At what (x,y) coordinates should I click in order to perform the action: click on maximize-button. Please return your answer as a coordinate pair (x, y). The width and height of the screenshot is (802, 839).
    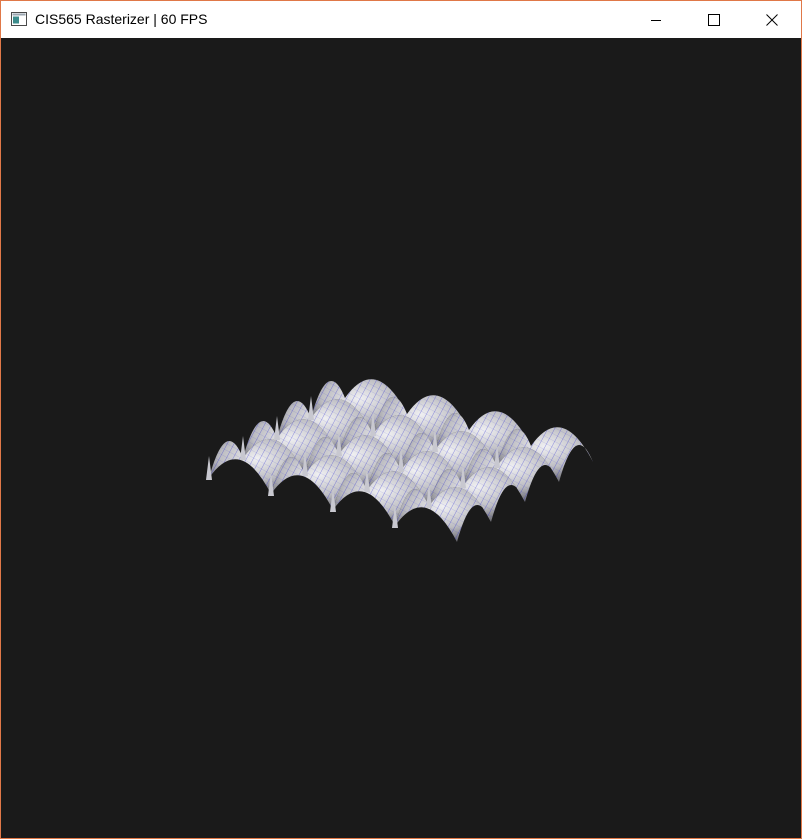
    Looking at the image, I should click on (714, 19).